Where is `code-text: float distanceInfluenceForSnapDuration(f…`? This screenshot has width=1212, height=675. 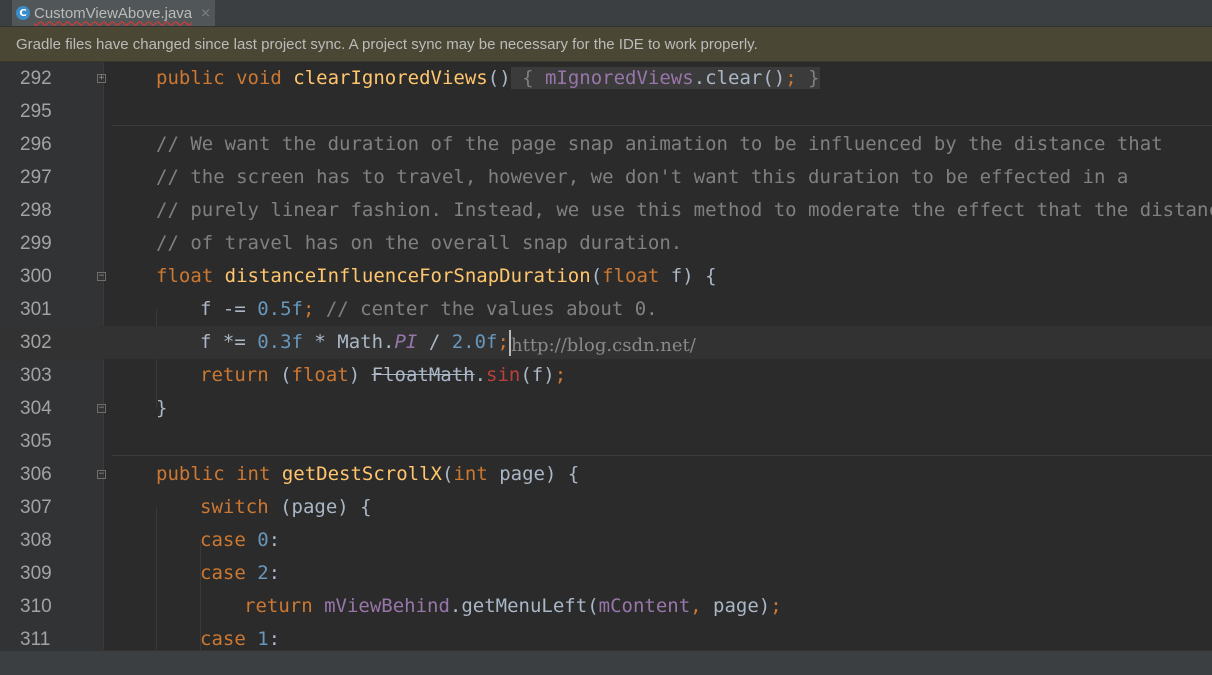 code-text: float distanceInfluenceForSnapDuration(f… is located at coordinates (436, 276).